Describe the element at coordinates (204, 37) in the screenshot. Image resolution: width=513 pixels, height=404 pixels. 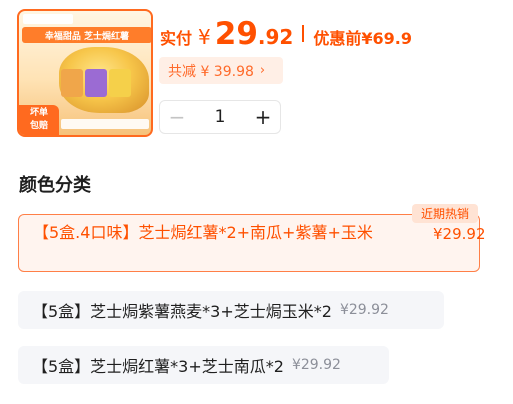
I see `currency-symbol: ¥` at that location.